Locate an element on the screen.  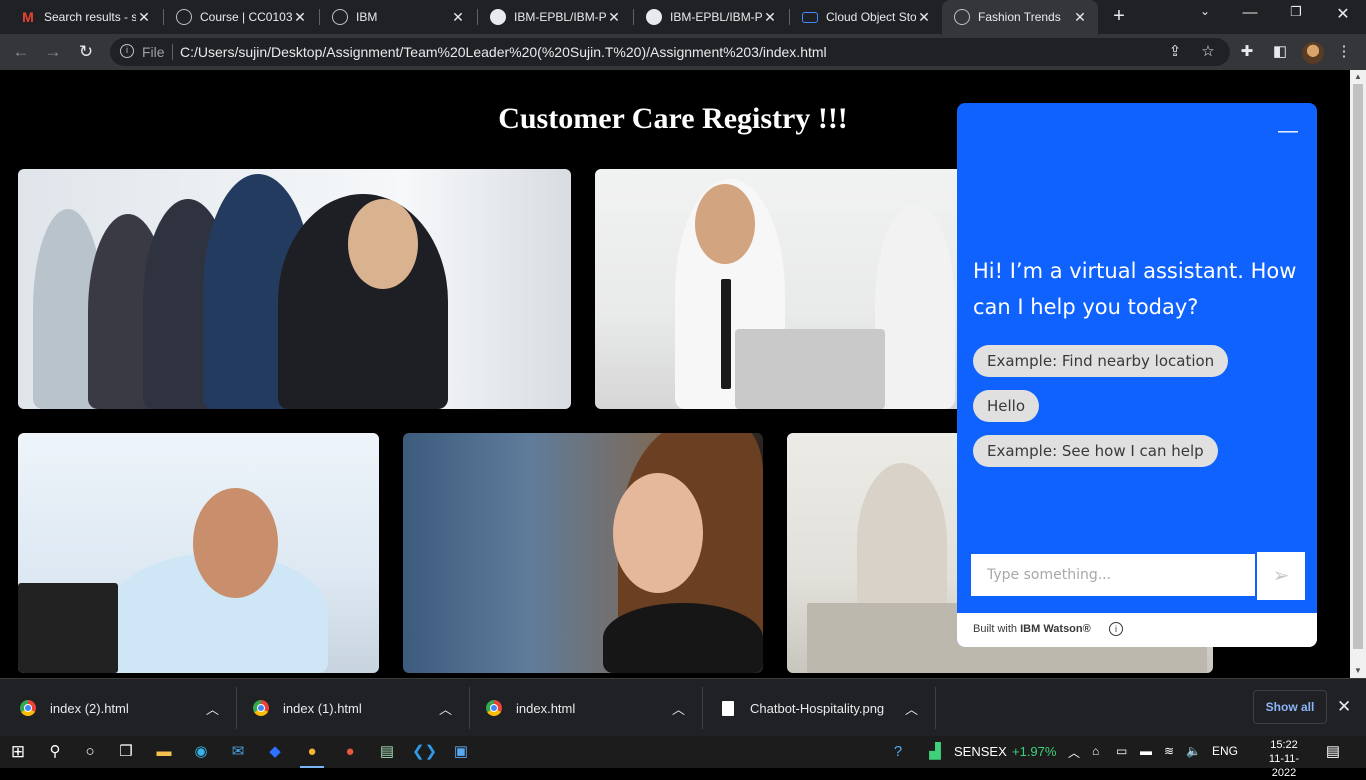
sensex-label: SENSEX is located at coordinates (980, 751).